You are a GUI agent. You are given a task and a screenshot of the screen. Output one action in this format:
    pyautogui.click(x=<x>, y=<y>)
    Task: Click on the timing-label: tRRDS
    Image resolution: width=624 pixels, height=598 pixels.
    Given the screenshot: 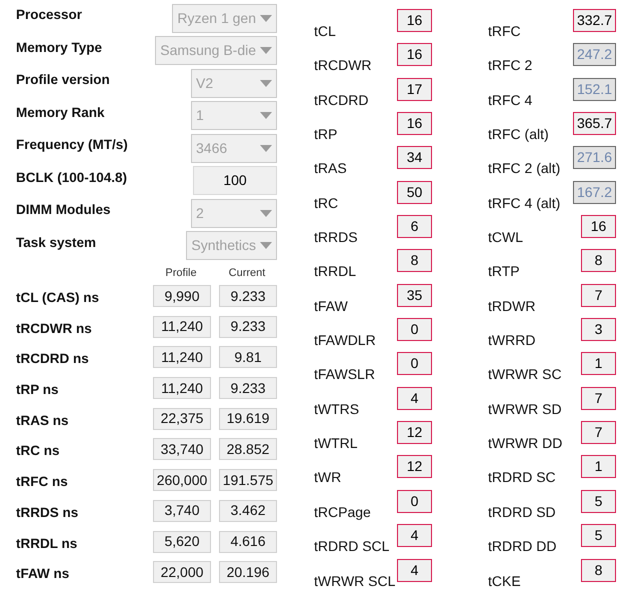 What is the action you would take?
    pyautogui.click(x=336, y=238)
    